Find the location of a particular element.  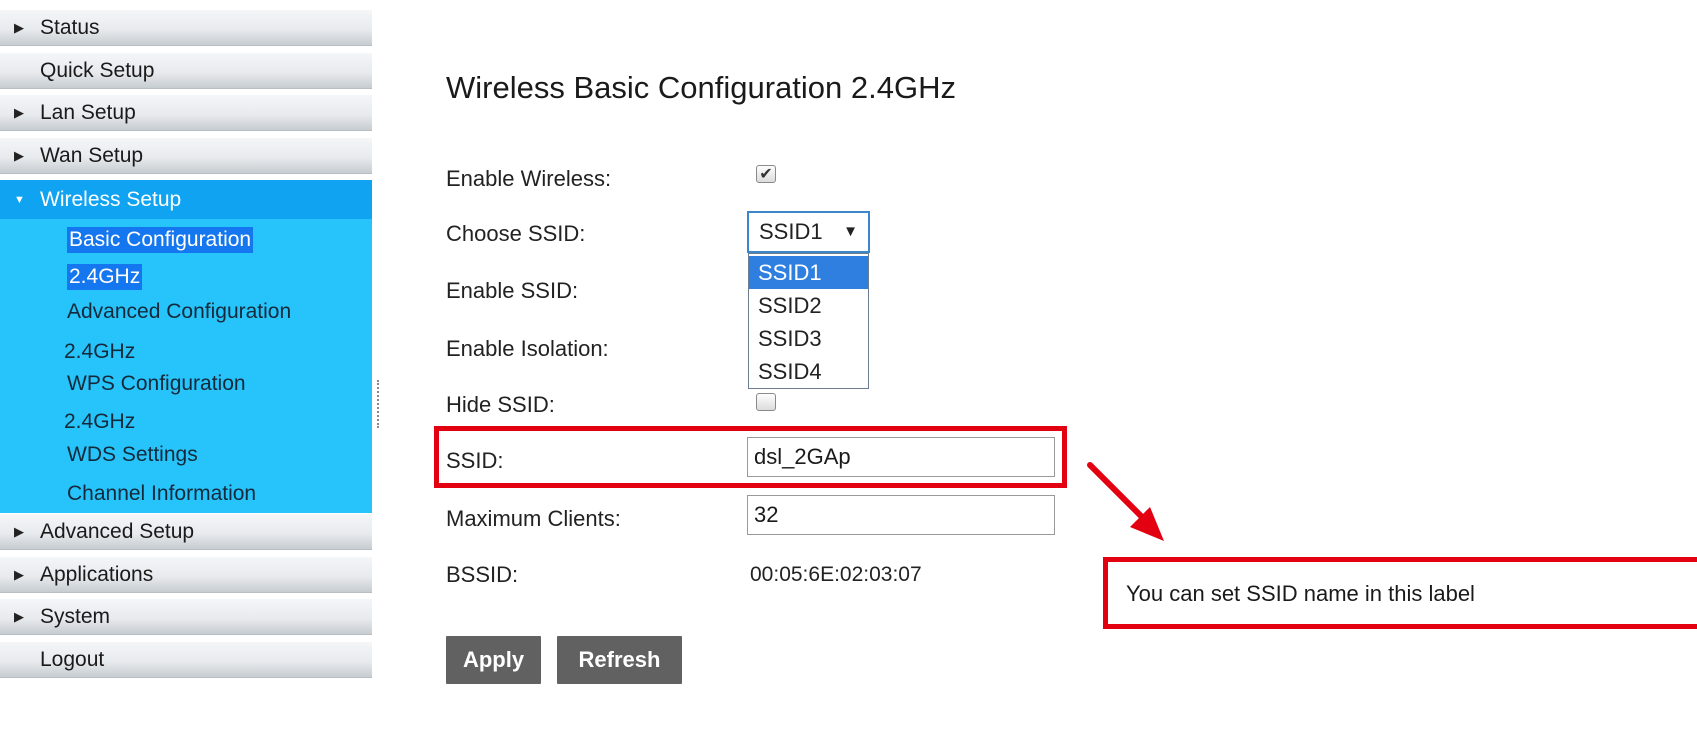

enable-wireless-checkbox: ✔ is located at coordinates (766, 174).